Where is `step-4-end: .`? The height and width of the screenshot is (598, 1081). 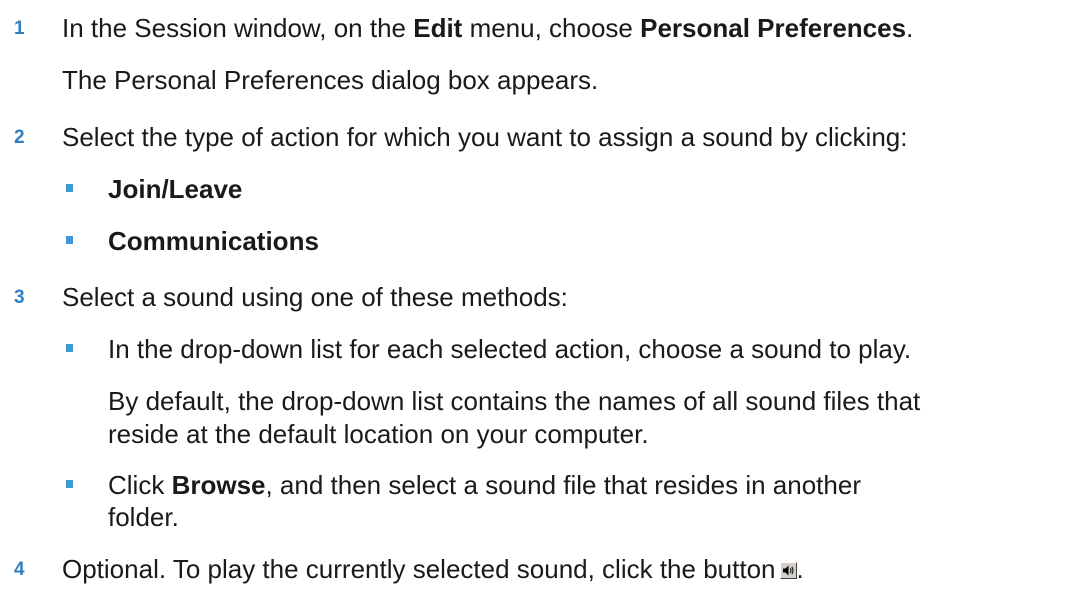 step-4-end: . is located at coordinates (800, 569).